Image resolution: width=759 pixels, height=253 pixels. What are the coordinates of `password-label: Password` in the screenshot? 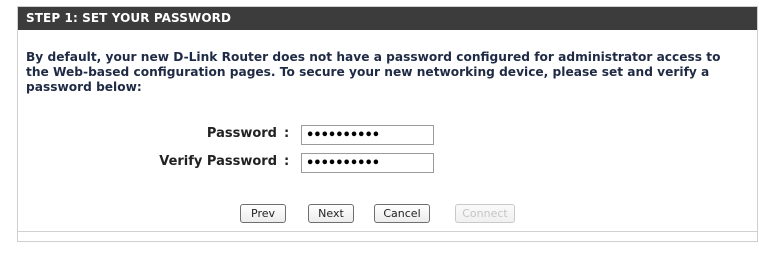 It's located at (241, 133).